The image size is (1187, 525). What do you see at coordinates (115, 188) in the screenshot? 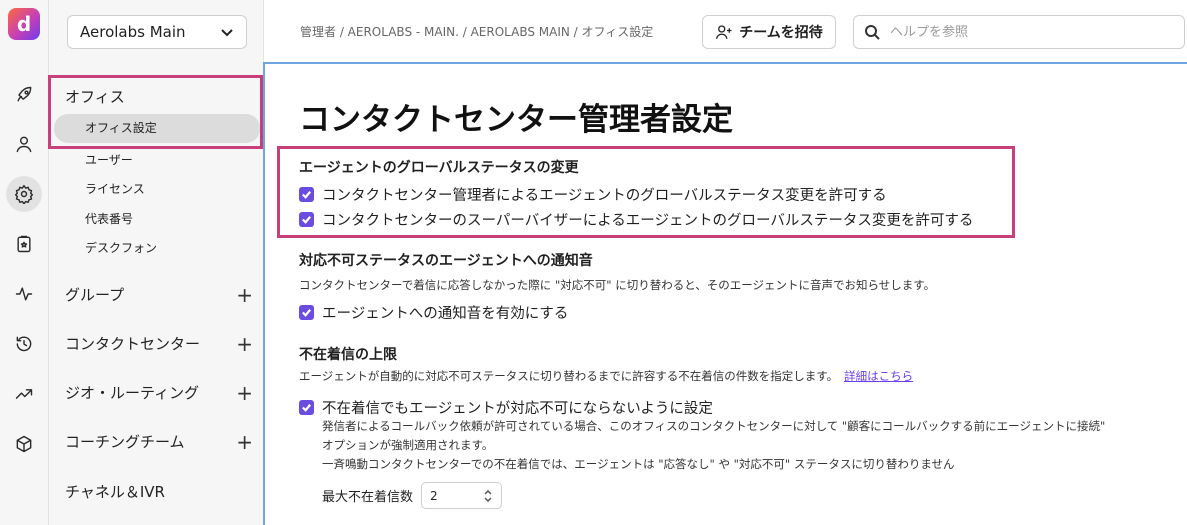
I see `nav-item-licenses: ライセンス` at bounding box center [115, 188].